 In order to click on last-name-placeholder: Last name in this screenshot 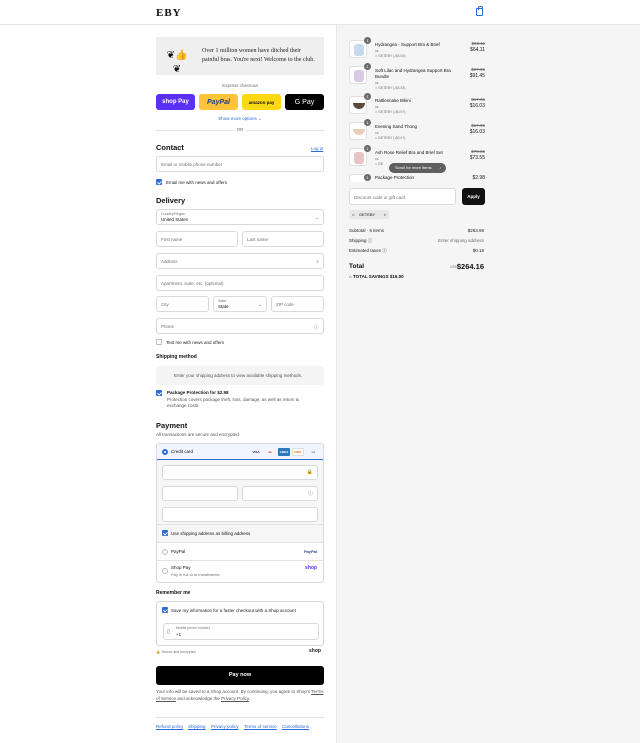, I will do `click(258, 239)`.